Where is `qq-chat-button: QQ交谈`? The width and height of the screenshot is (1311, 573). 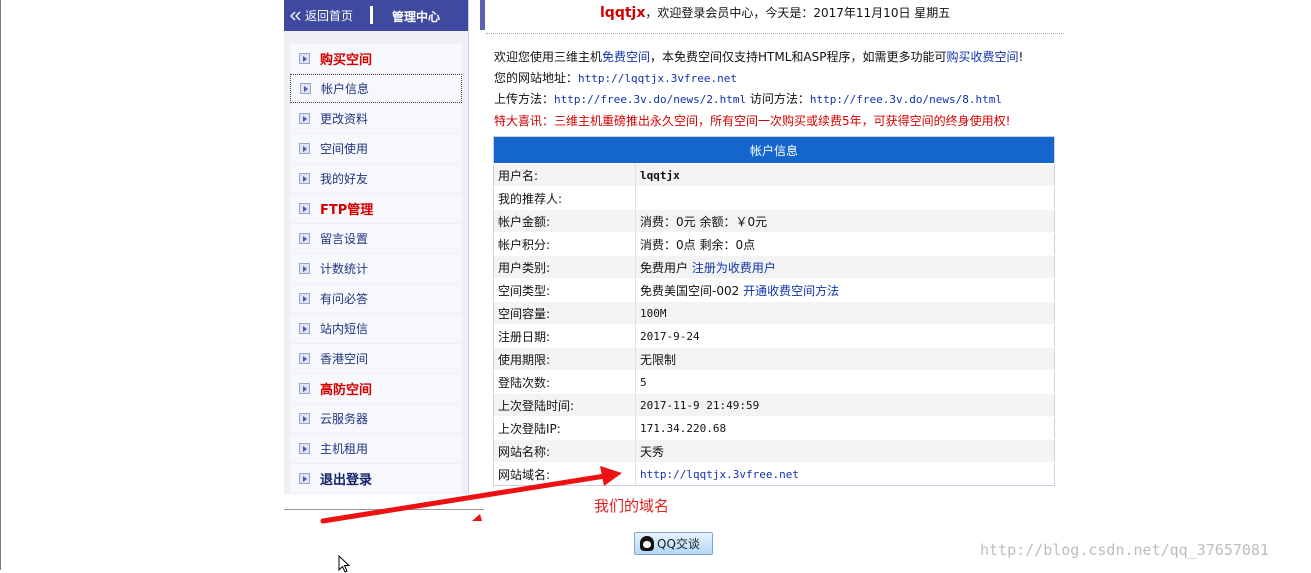 qq-chat-button: QQ交谈 is located at coordinates (673, 543).